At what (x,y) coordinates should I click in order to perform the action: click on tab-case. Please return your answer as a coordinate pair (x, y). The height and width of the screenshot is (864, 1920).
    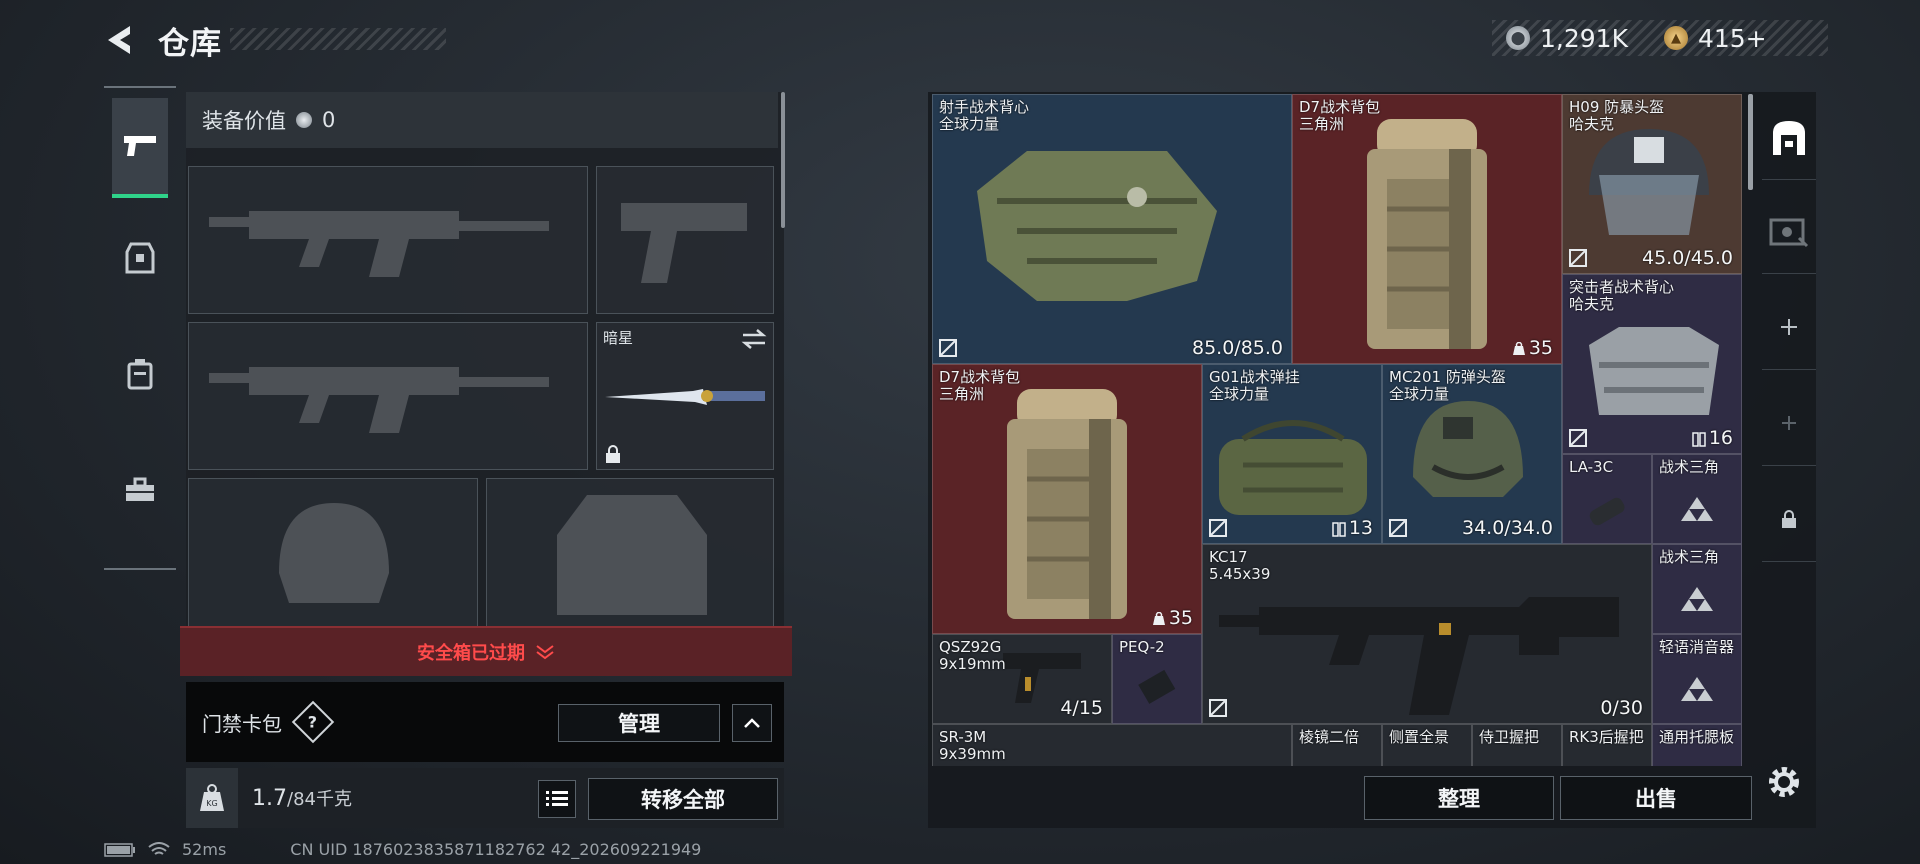
    Looking at the image, I should click on (140, 490).